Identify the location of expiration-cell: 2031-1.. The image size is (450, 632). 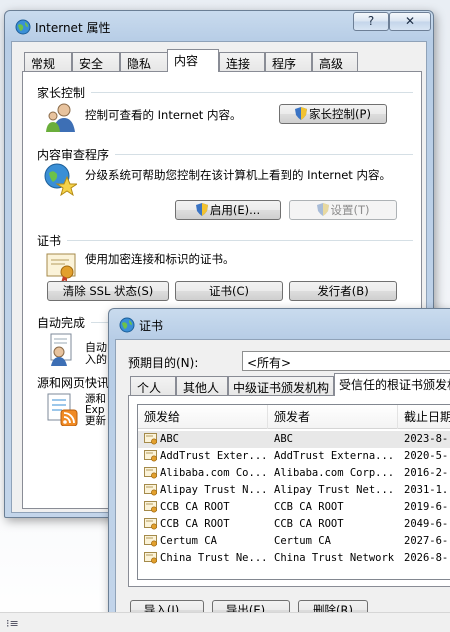
(426, 490).